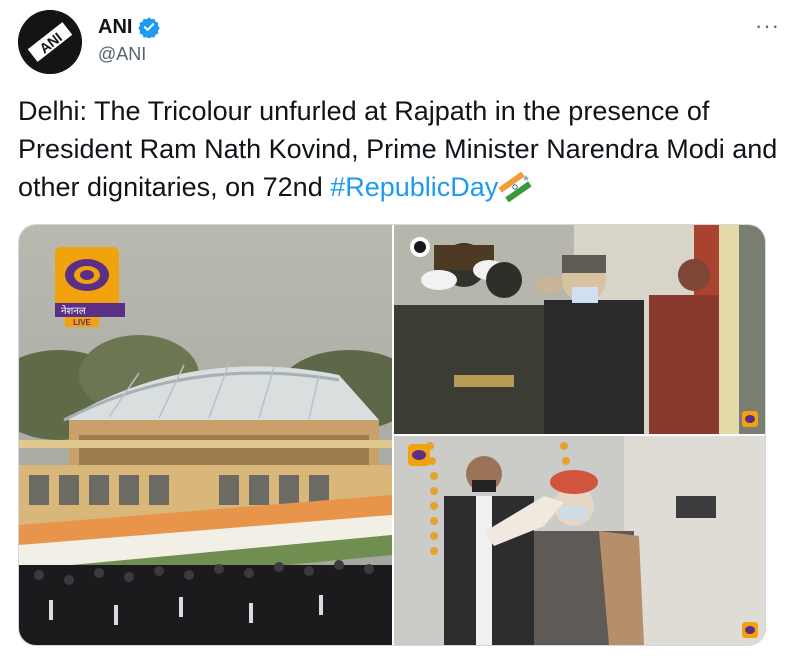 The height and width of the screenshot is (668, 800). I want to click on verified-badge-icon, so click(149, 27).